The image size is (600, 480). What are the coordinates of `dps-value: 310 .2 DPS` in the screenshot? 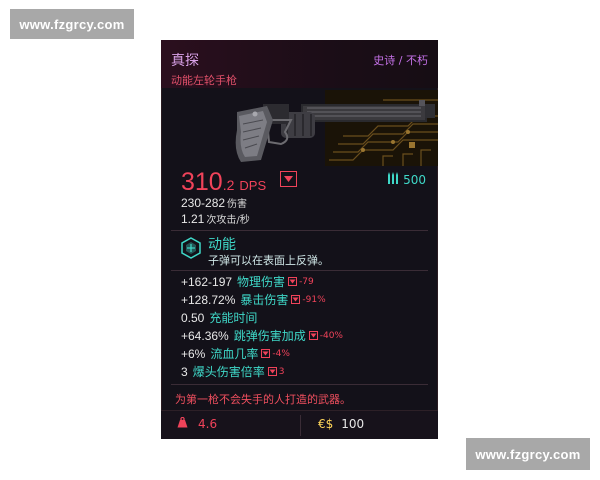 It's located at (223, 182).